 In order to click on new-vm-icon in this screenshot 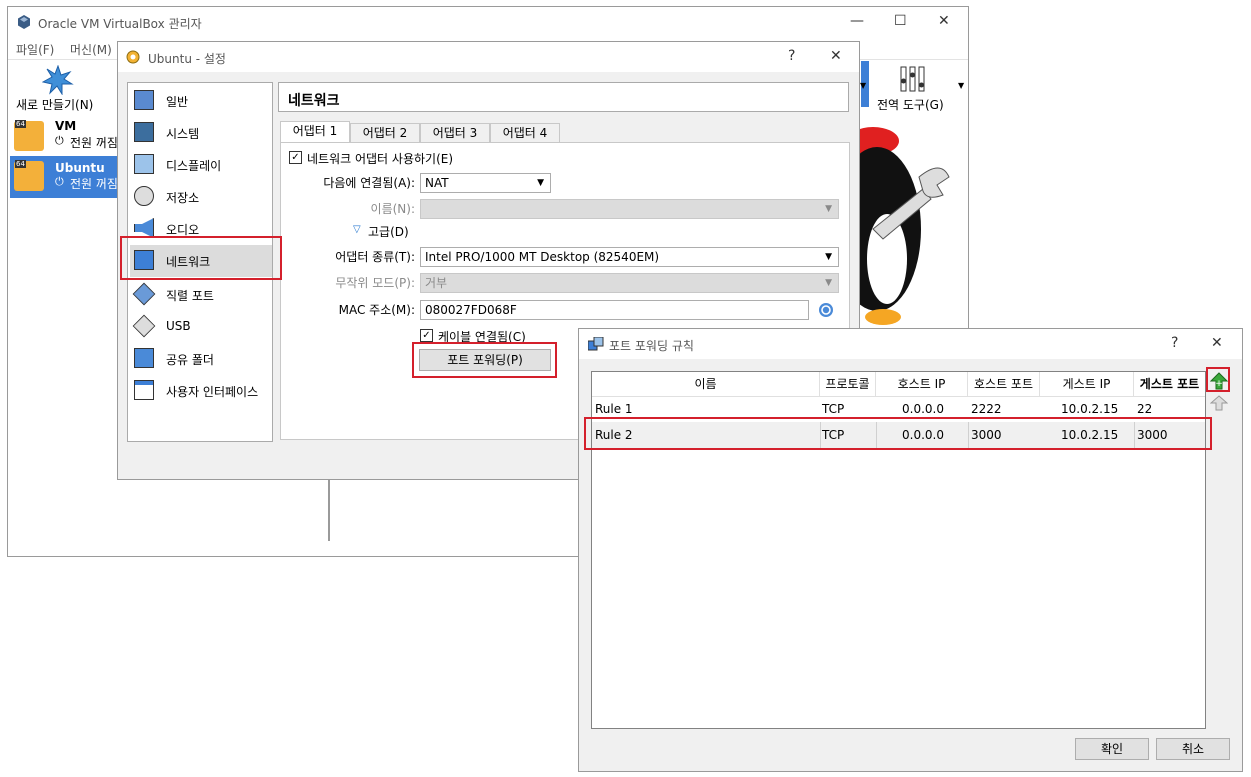, I will do `click(58, 80)`.